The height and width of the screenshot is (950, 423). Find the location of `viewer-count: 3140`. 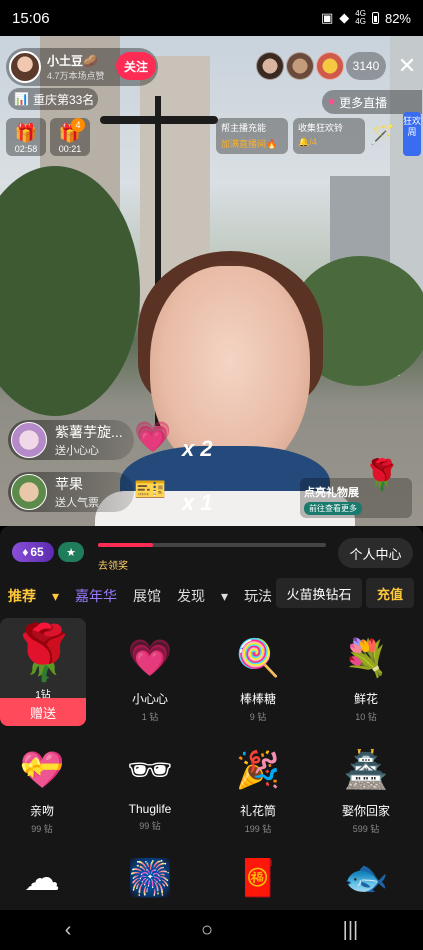

viewer-count: 3140 is located at coordinates (366, 66).